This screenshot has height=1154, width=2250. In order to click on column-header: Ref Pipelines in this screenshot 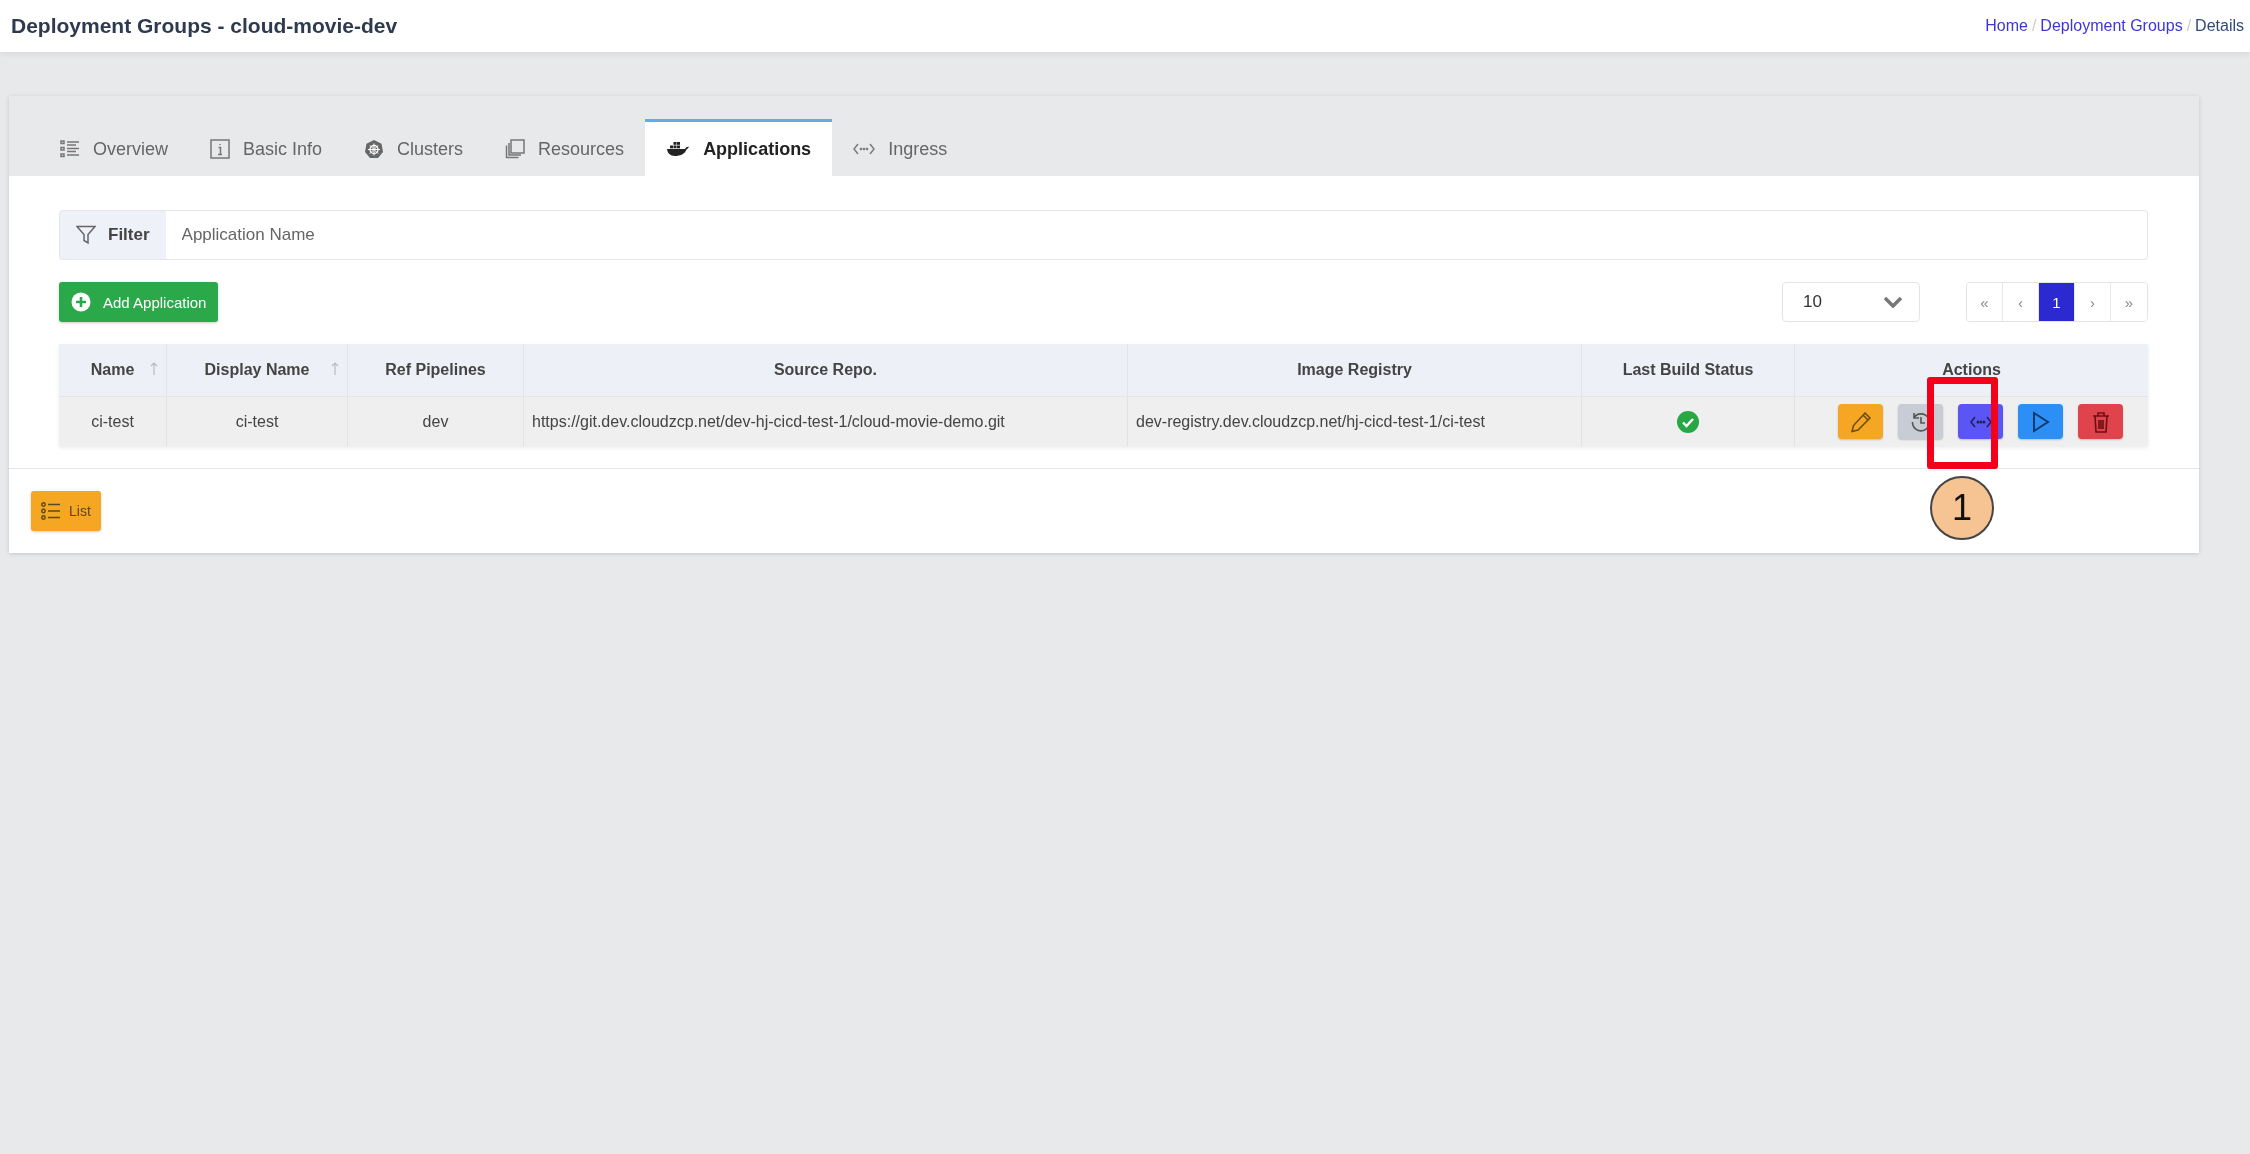, I will do `click(435, 370)`.